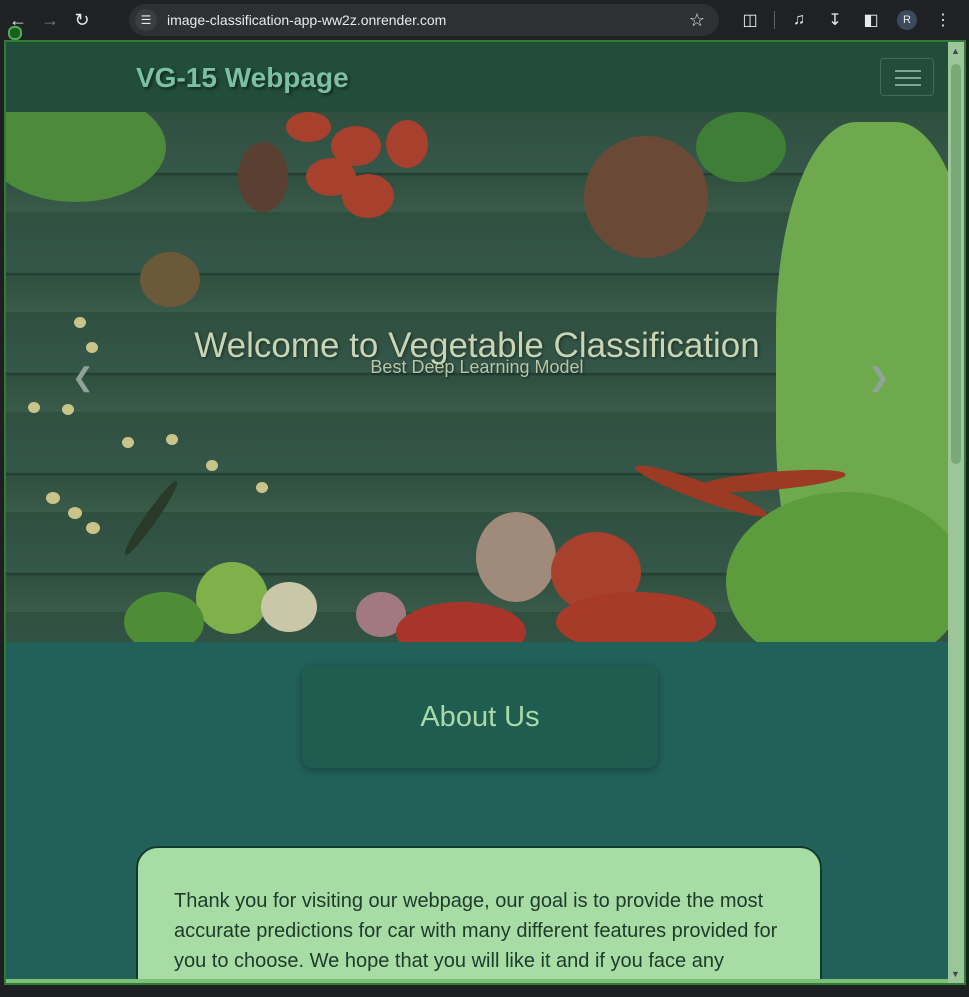  Describe the element at coordinates (750, 20) in the screenshot. I see `puzzle-icon: ◫` at that location.